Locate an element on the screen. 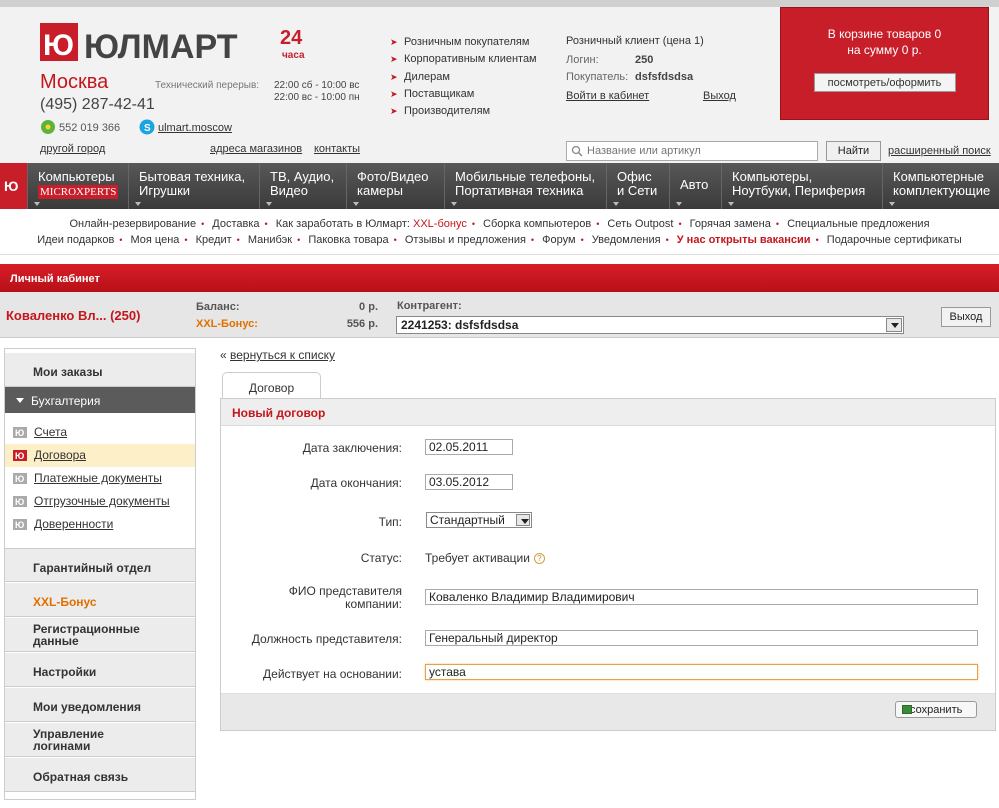  contacts-link: контакты is located at coordinates (337, 149).